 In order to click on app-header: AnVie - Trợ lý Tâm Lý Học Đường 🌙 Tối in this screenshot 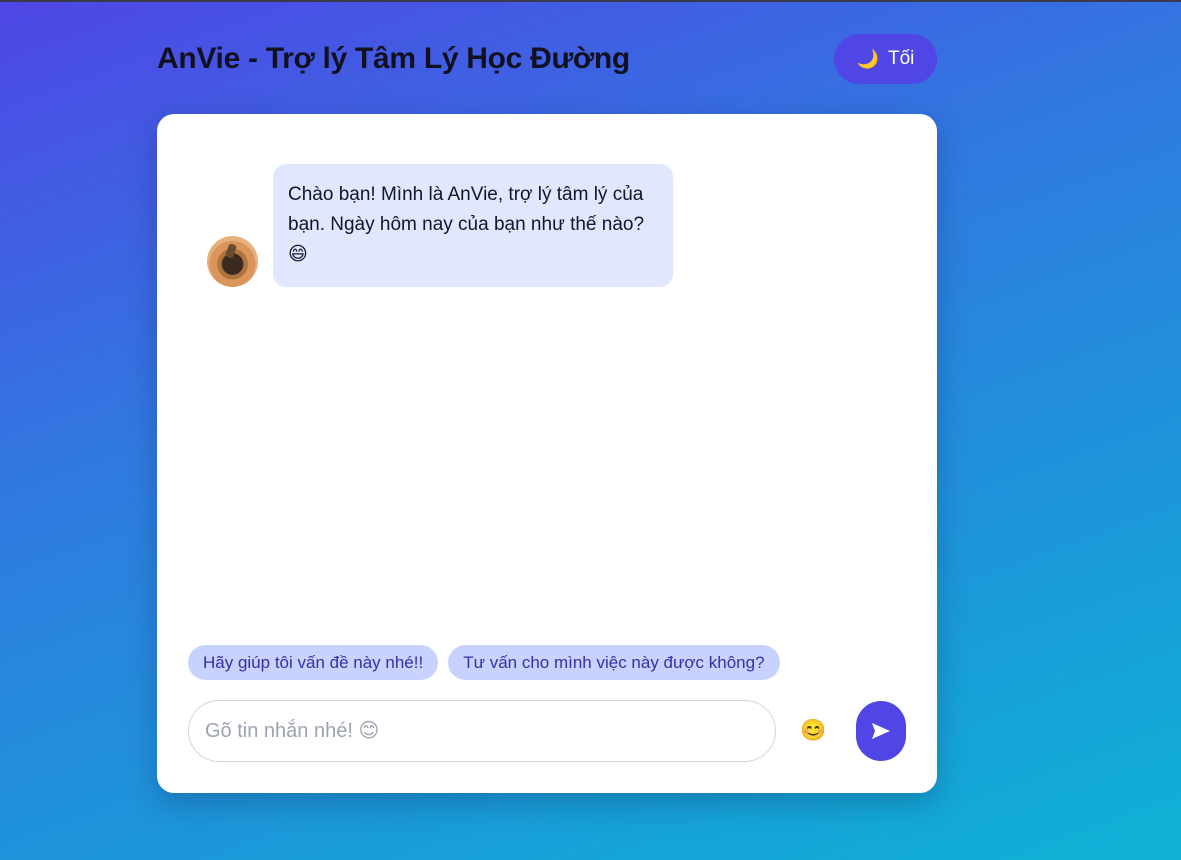, I will do `click(547, 59)`.